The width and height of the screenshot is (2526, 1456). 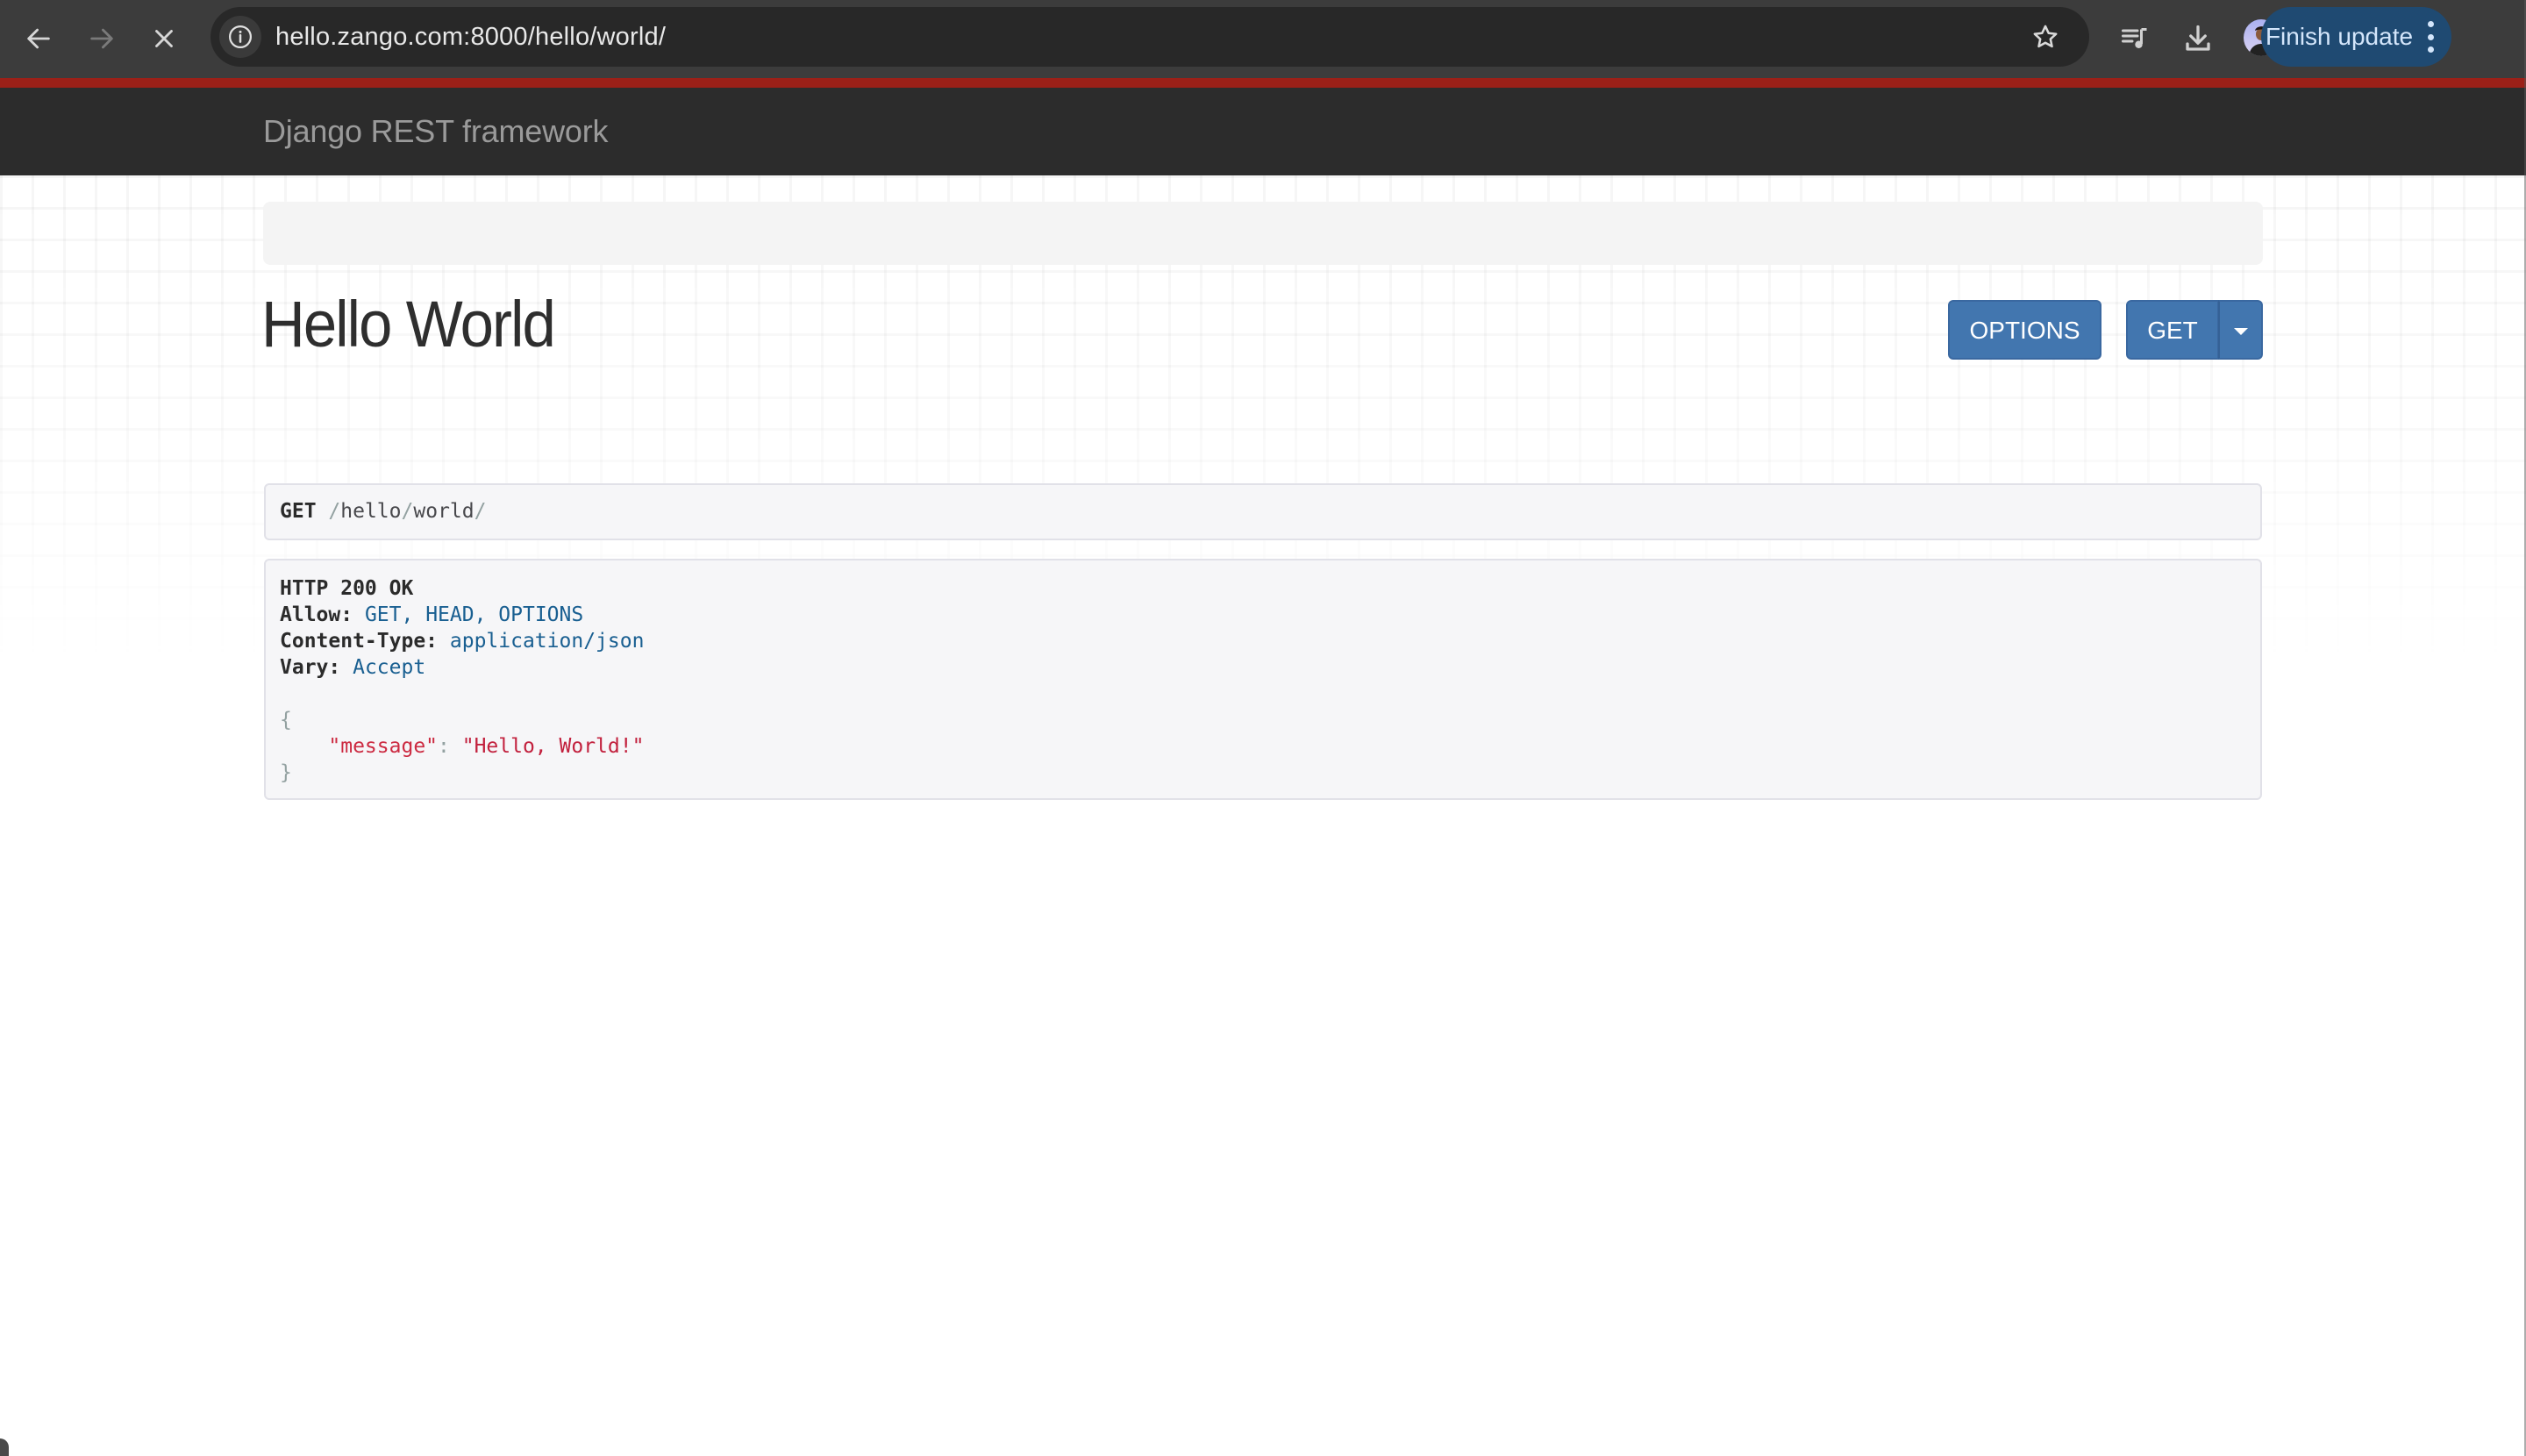 I want to click on finish-update-label: Finish update, so click(x=2339, y=36).